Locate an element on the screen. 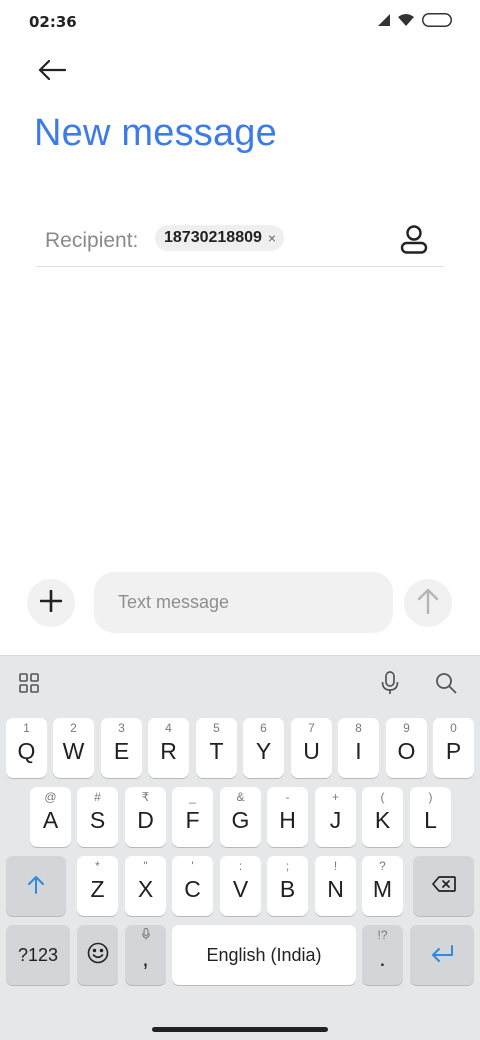 The height and width of the screenshot is (1040, 480). key-c: ' C is located at coordinates (192, 886).